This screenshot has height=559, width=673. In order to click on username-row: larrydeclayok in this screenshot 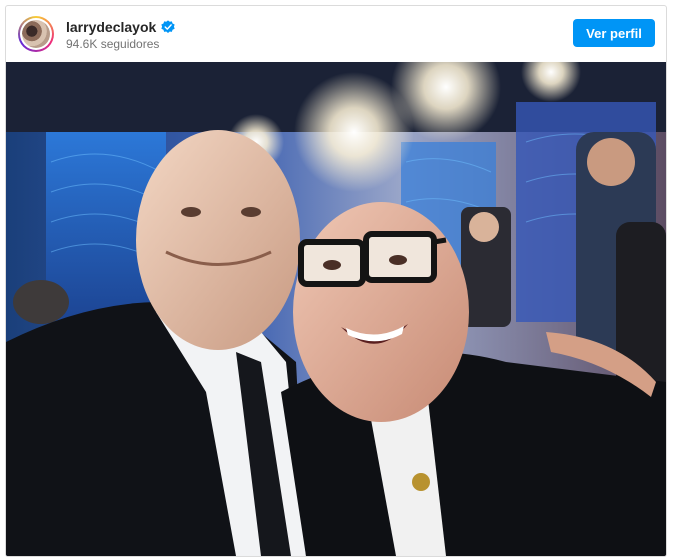, I will do `click(120, 27)`.